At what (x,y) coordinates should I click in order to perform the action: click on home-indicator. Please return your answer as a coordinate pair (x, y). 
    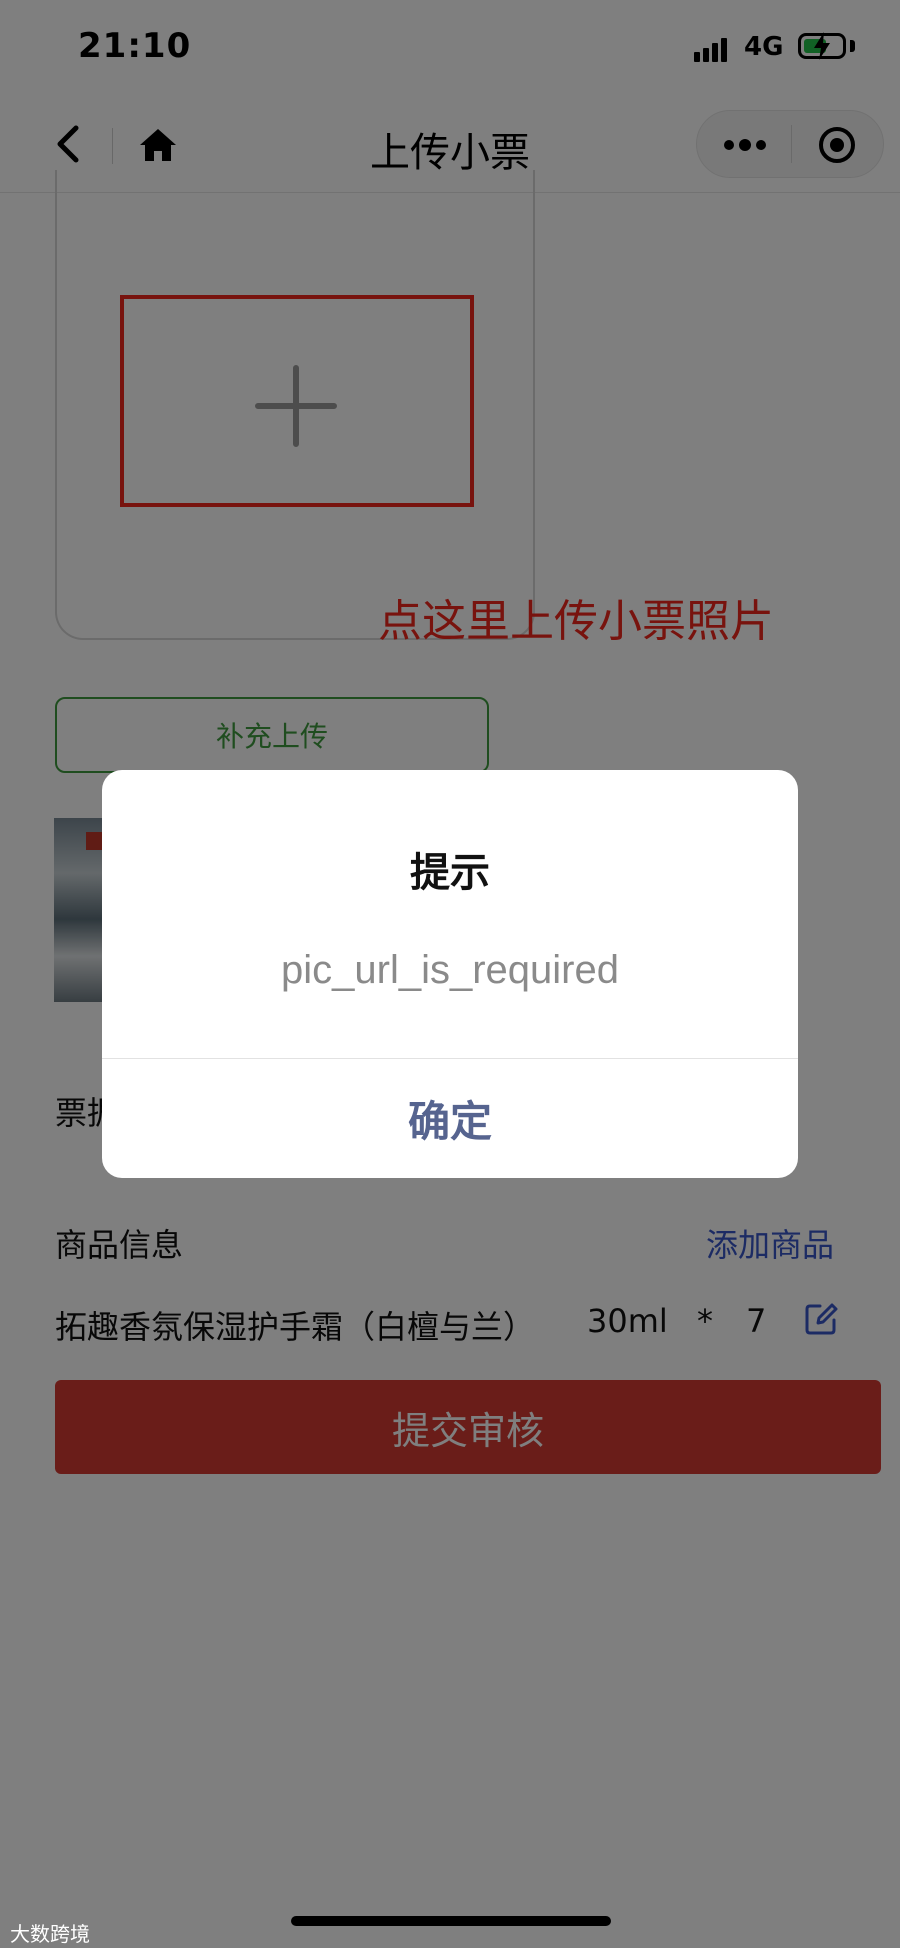
    Looking at the image, I should click on (451, 1921).